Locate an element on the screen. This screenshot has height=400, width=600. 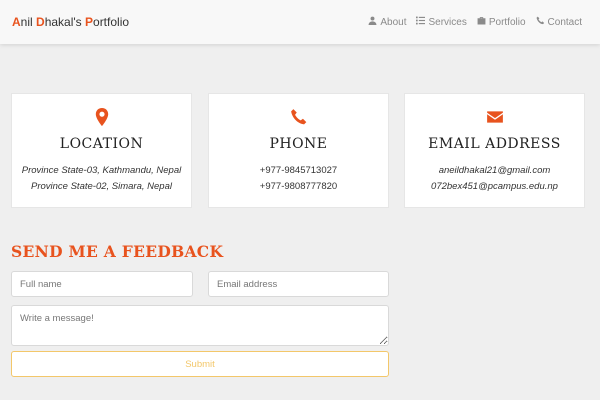
brand-text-3: ortfolio is located at coordinates (111, 22).